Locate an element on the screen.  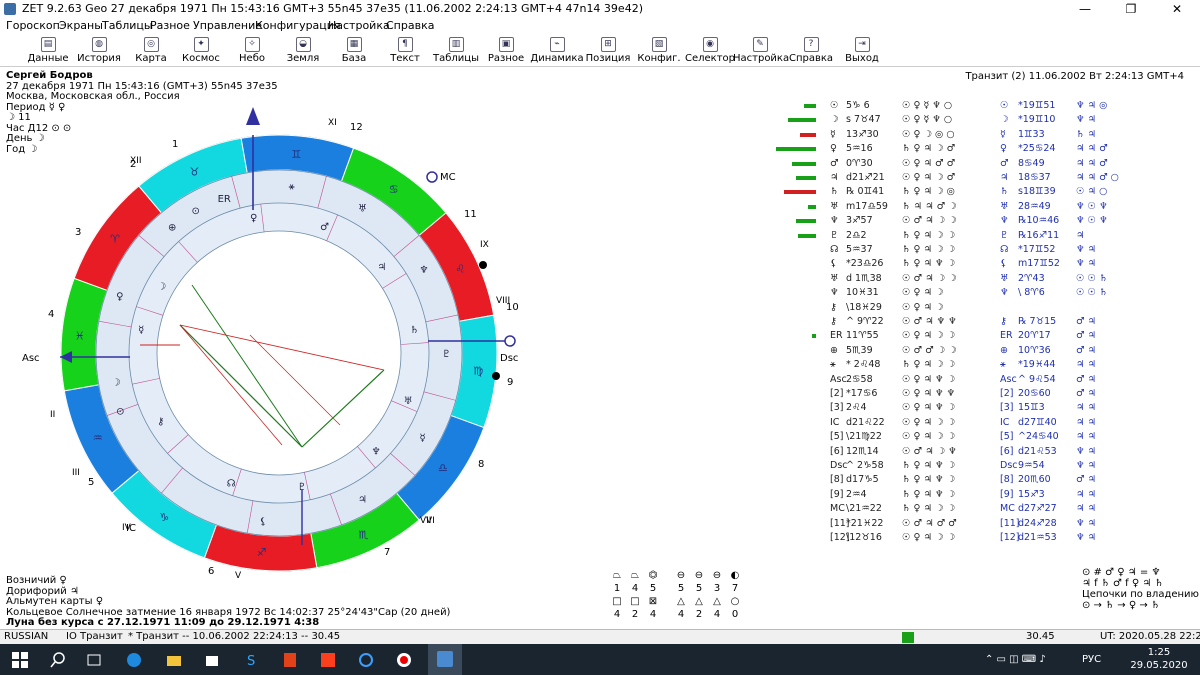
toolbar-button-history: ◍ История is located at coordinates (99, 51).